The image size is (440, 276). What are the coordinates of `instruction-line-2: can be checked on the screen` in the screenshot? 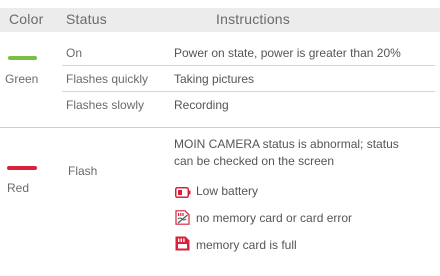 It's located at (254, 161).